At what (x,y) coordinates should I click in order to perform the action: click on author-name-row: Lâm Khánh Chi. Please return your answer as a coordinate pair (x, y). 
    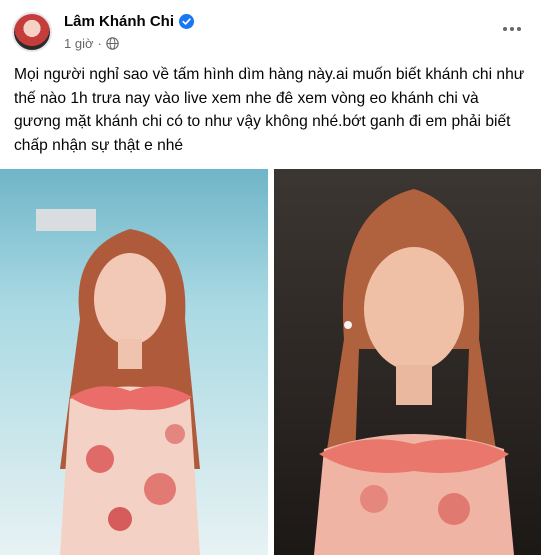
    Looking at the image, I should click on (129, 21).